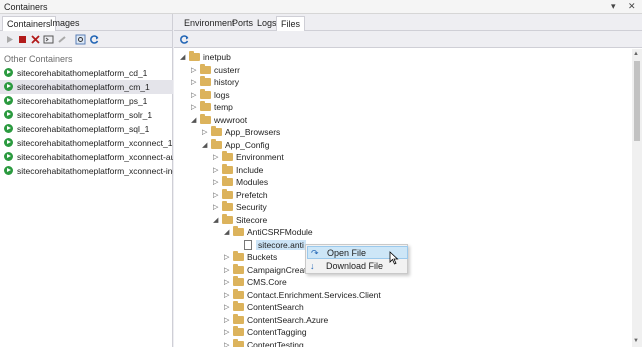  Describe the element at coordinates (86, 22) in the screenshot. I see `left-tabs: Containers Images` at that location.